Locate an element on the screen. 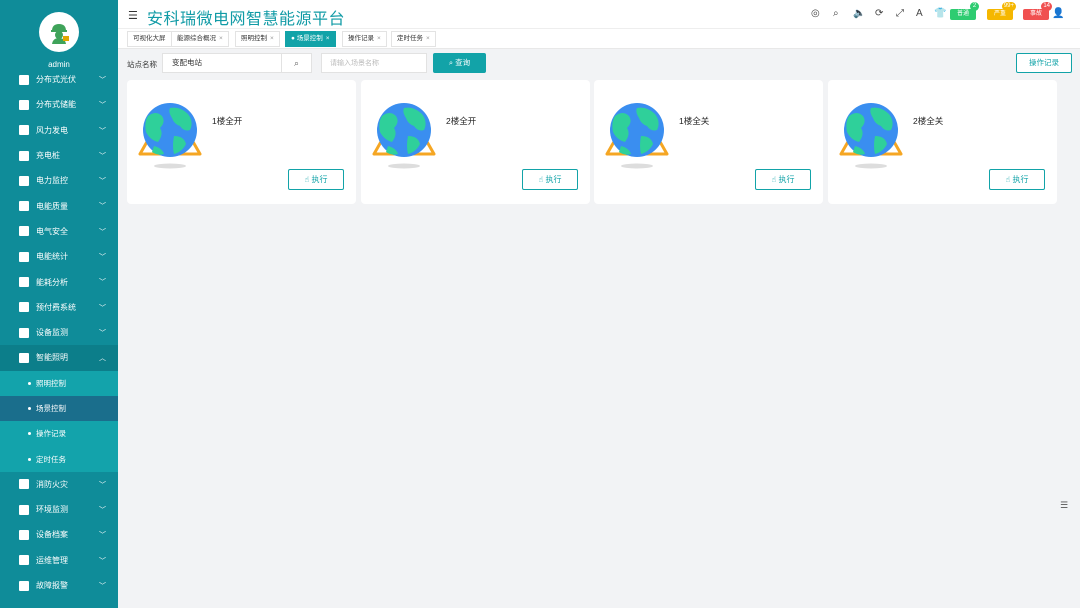  tab-energy-overview: 能源综合概况 × is located at coordinates (200, 39).